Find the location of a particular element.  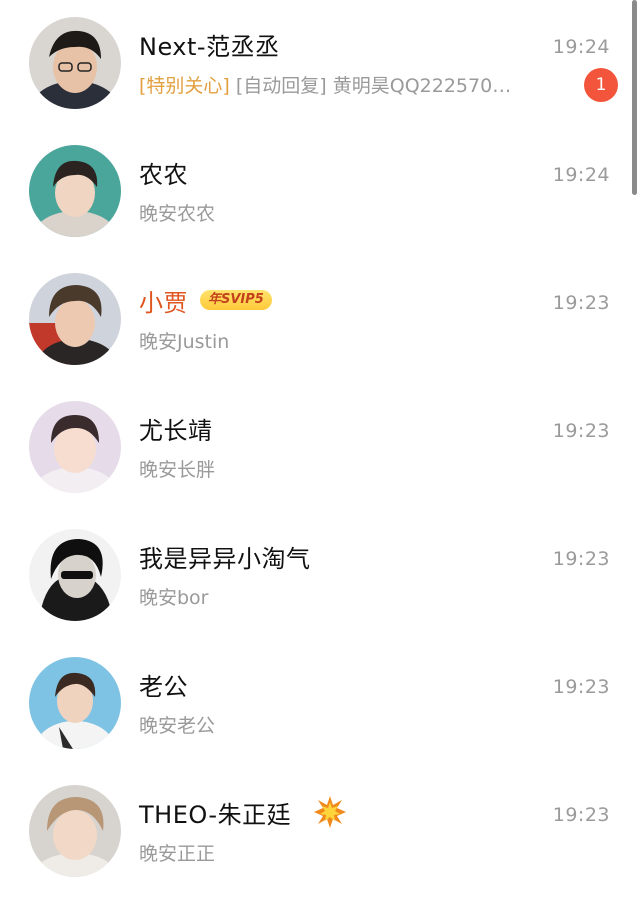

conversation-item: 老公 晚安老公 19:23 is located at coordinates (320, 704).